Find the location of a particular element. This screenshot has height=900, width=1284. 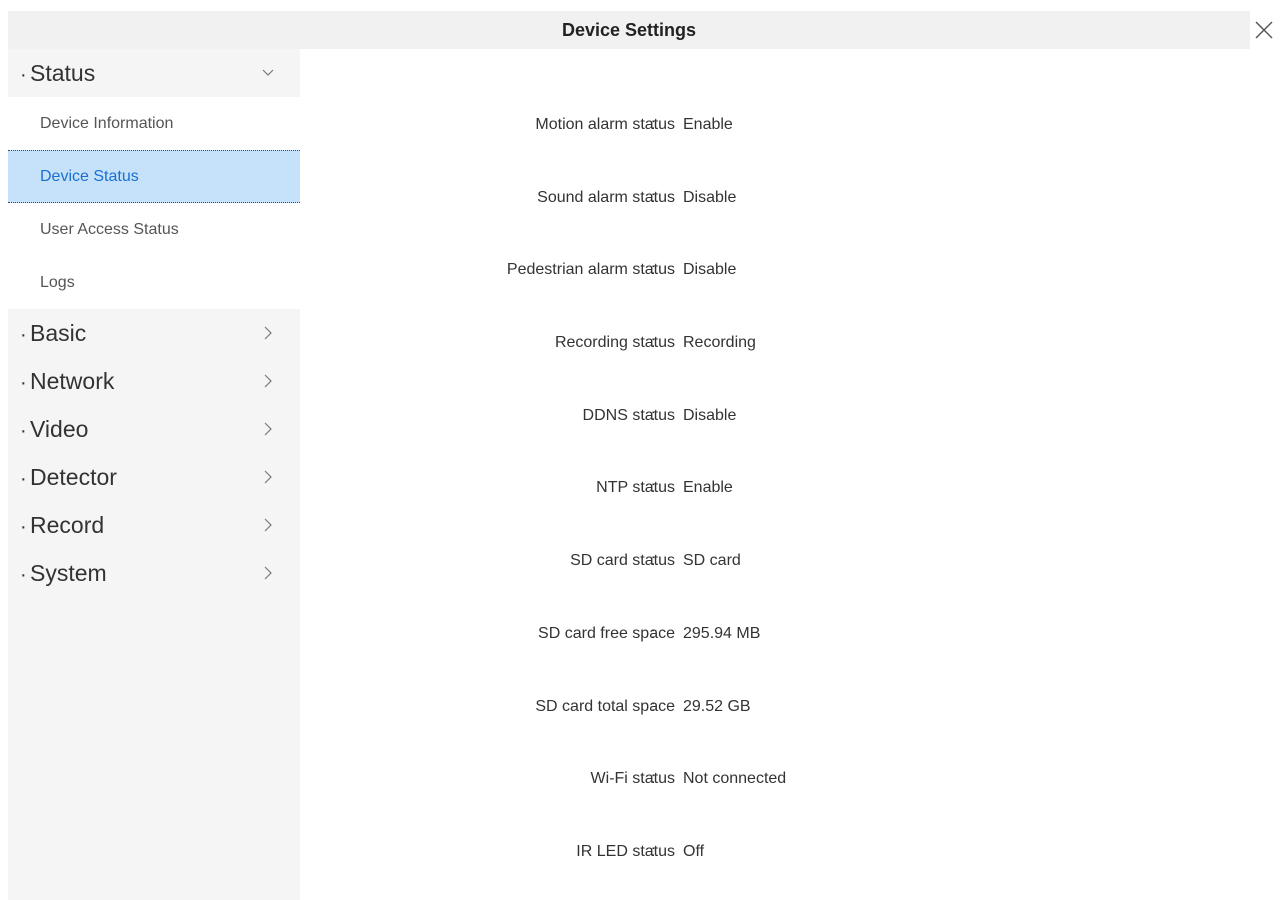

sidebar-item-user-access-status: User Access Status is located at coordinates (154, 229).